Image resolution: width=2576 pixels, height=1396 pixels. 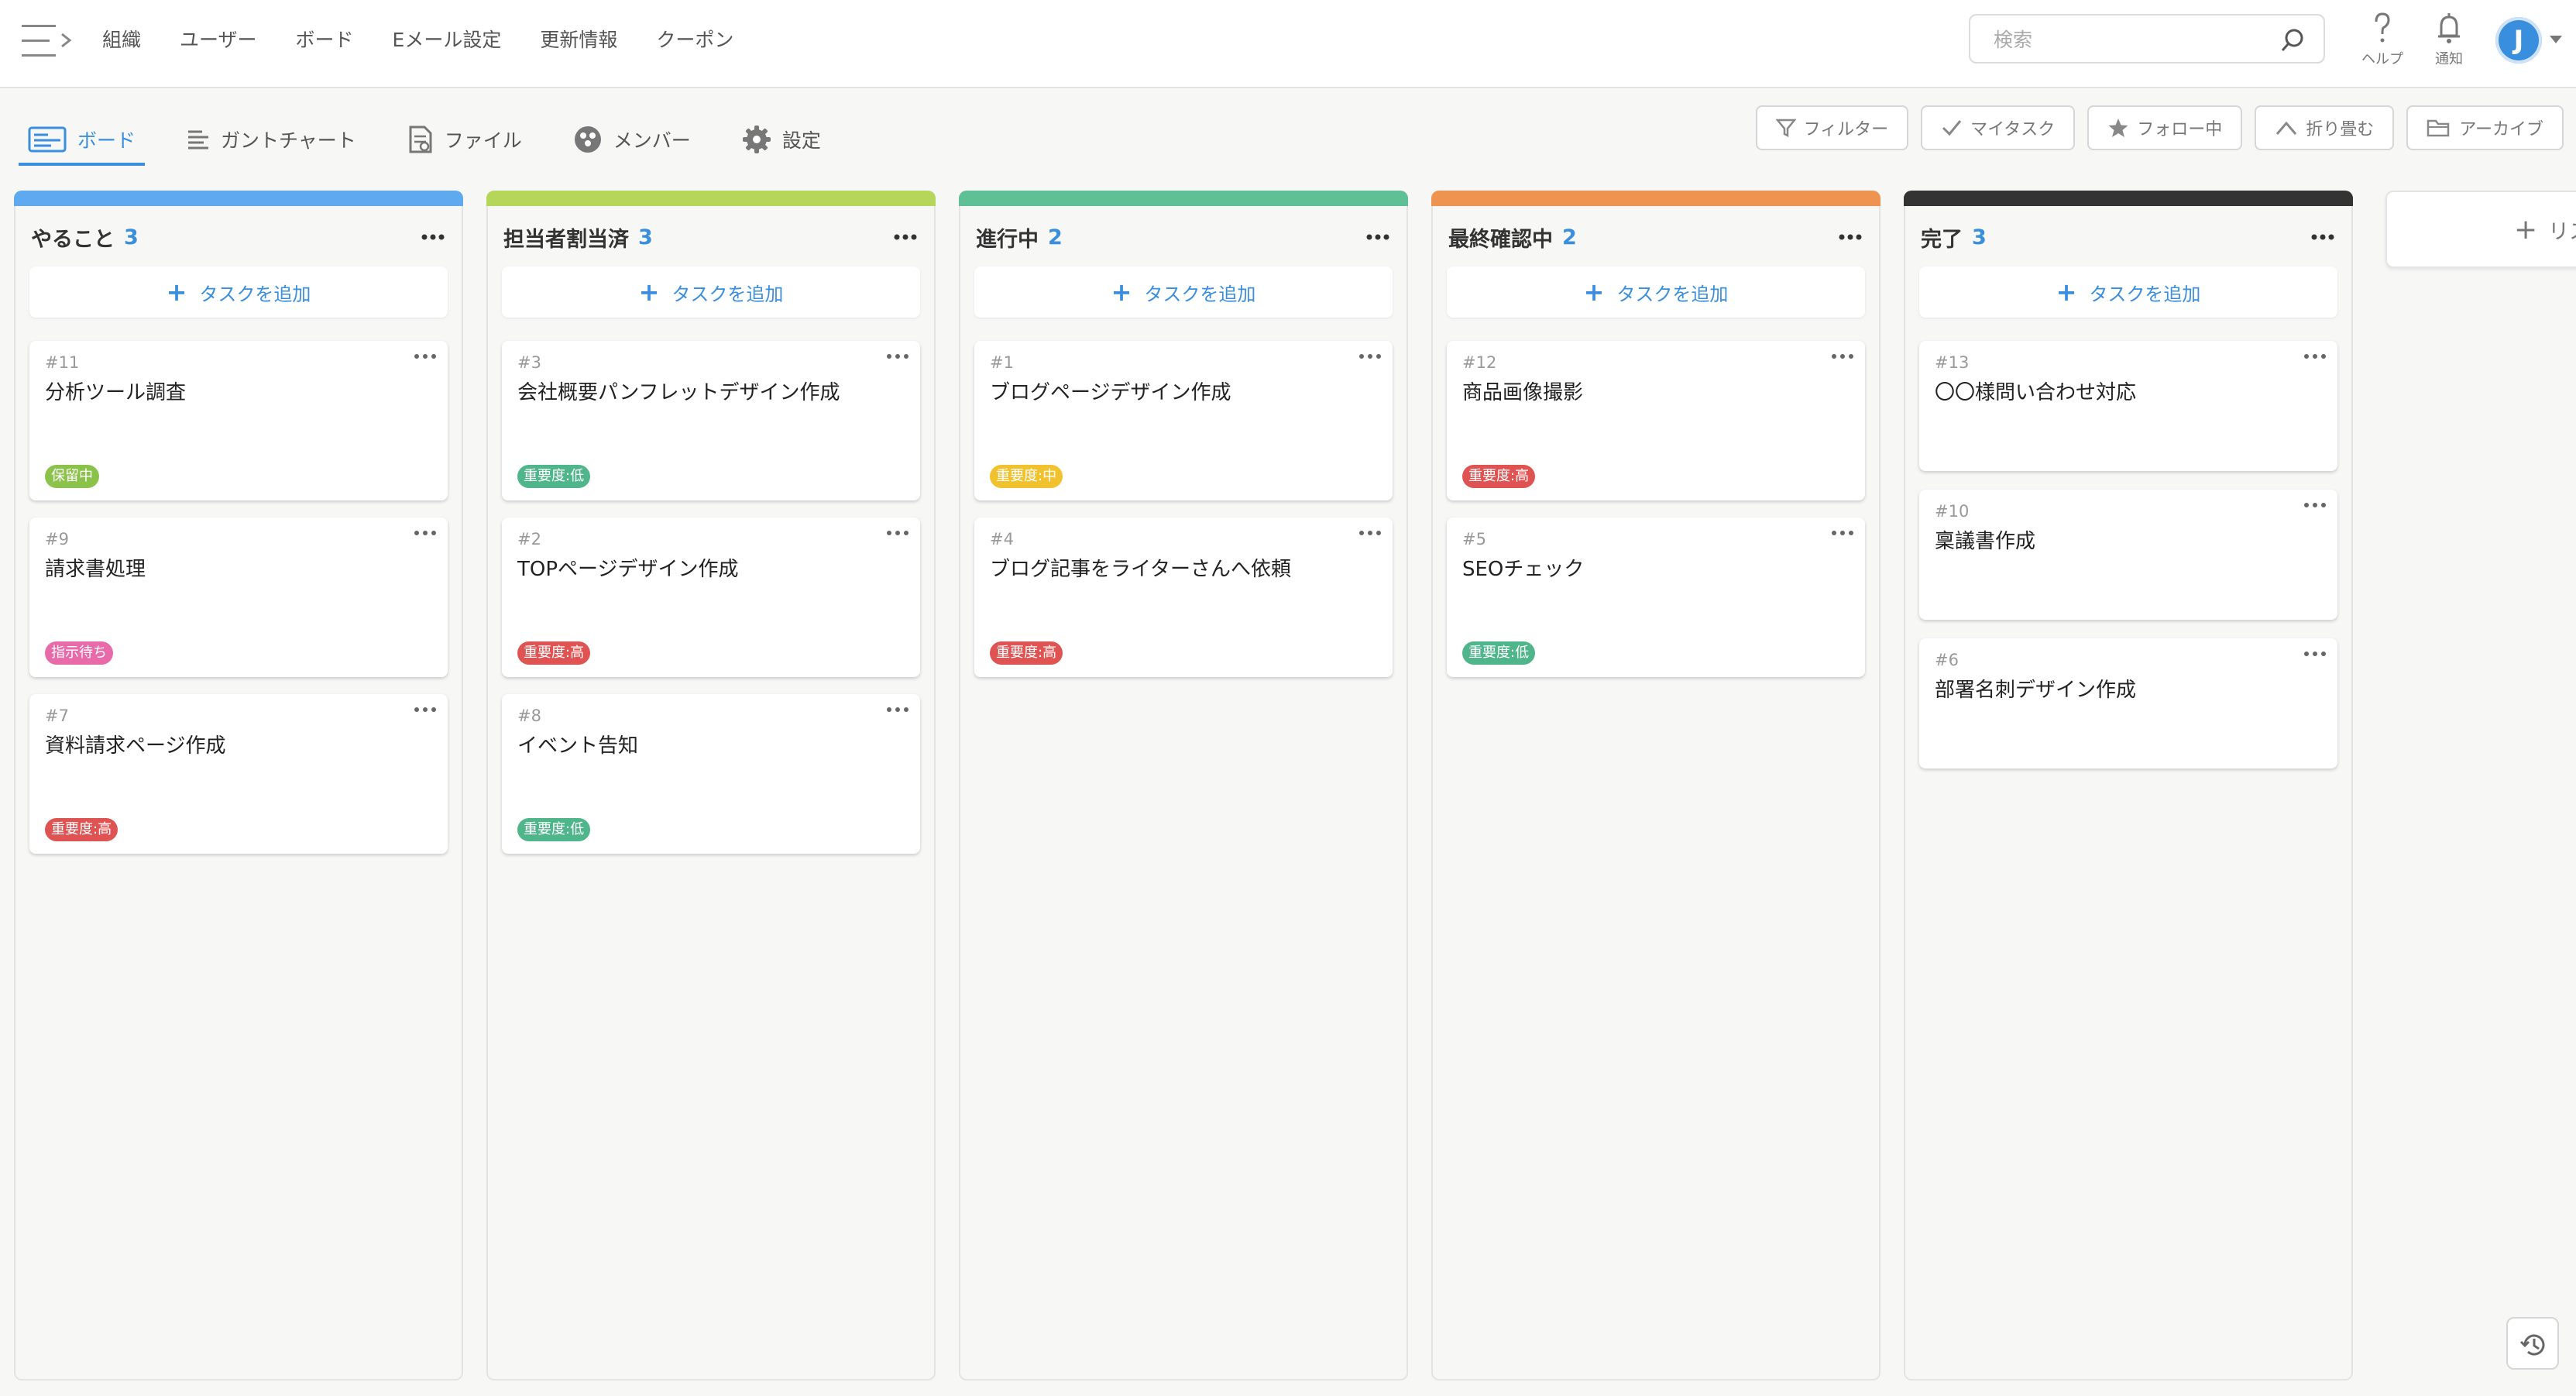 I want to click on search-icon, so click(x=2292, y=40).